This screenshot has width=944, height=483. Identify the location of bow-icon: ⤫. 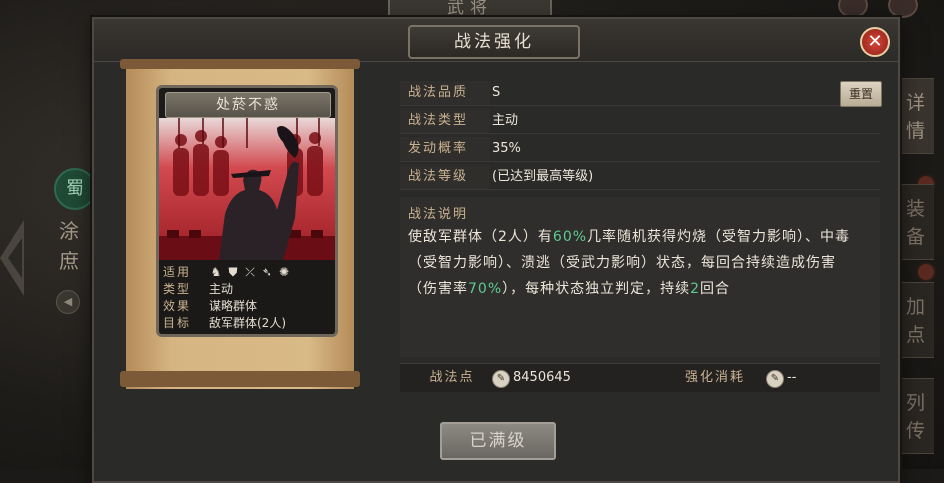
(250, 272).